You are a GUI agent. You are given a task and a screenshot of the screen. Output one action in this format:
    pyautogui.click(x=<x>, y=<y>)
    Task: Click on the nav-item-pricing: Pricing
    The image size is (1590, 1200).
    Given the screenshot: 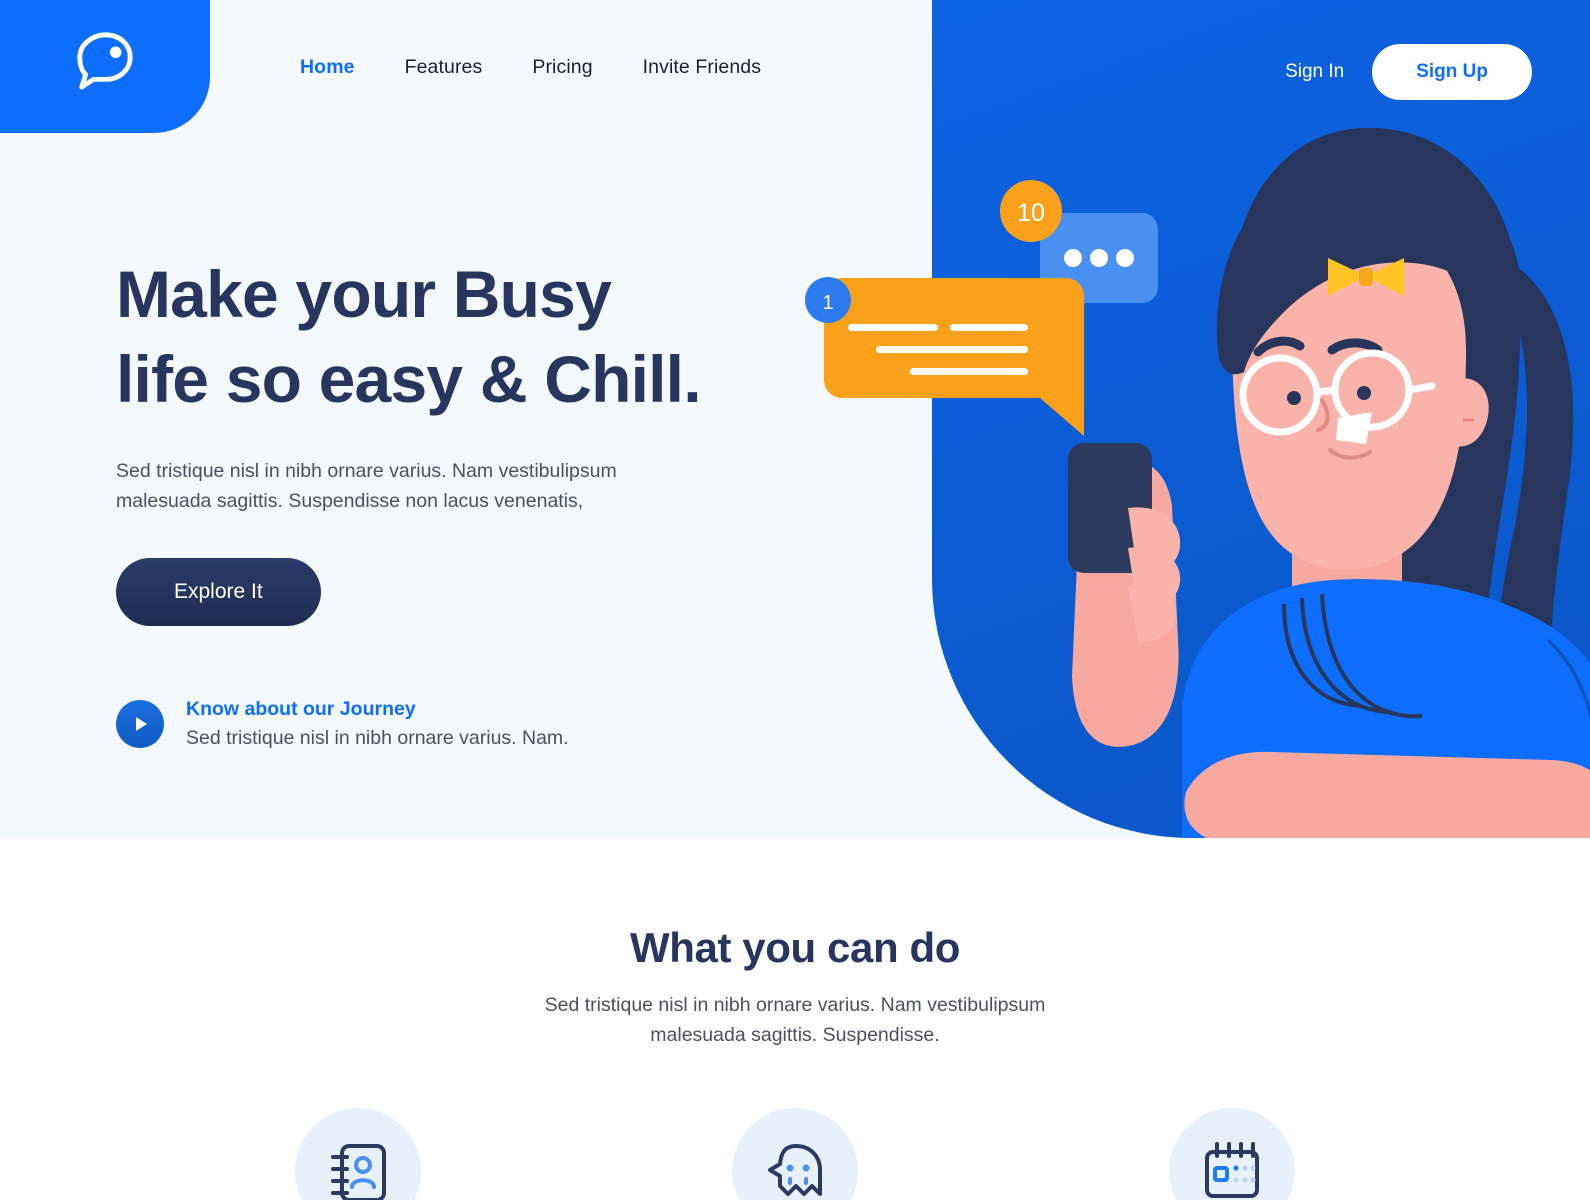 What is the action you would take?
    pyautogui.click(x=562, y=67)
    